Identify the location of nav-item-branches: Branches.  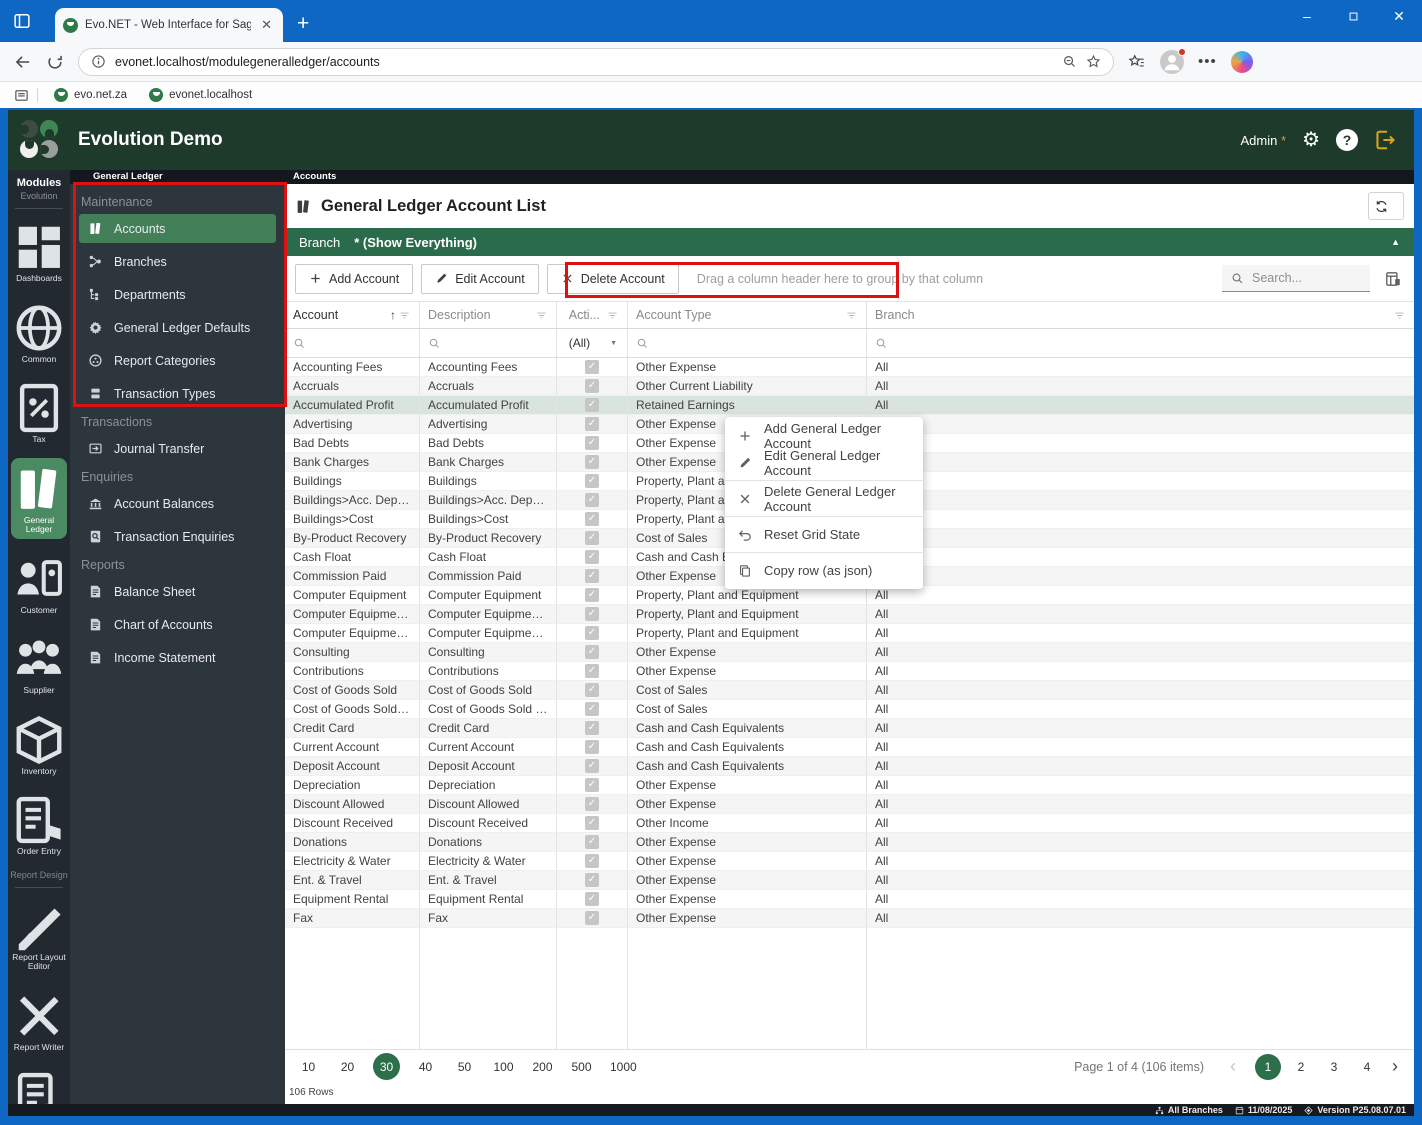
(177, 261).